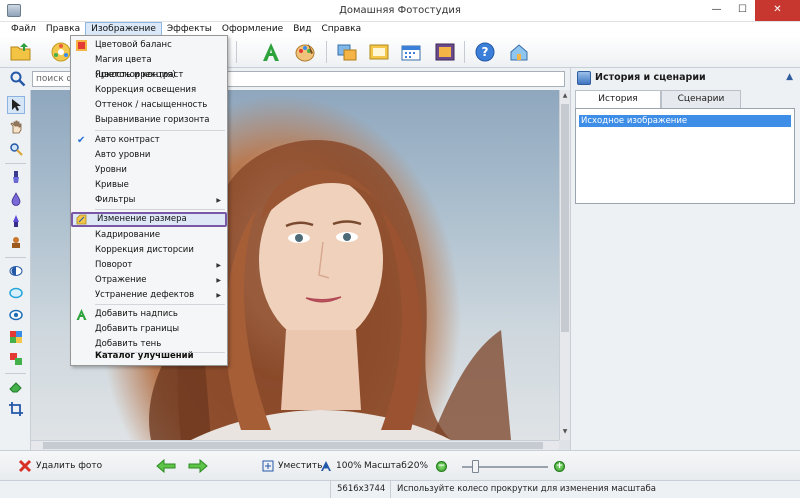  Describe the element at coordinates (16, 105) in the screenshot. I see `pointer-tool-icon` at that location.